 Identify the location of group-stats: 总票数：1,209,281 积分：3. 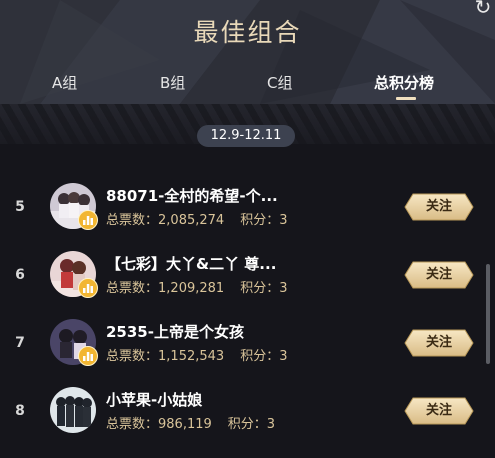
(196, 286).